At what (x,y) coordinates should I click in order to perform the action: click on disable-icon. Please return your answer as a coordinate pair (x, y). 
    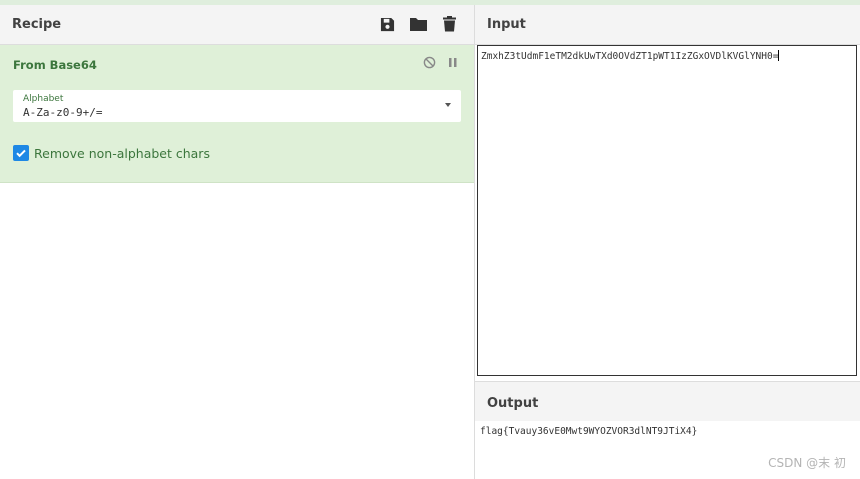
    Looking at the image, I should click on (429, 62).